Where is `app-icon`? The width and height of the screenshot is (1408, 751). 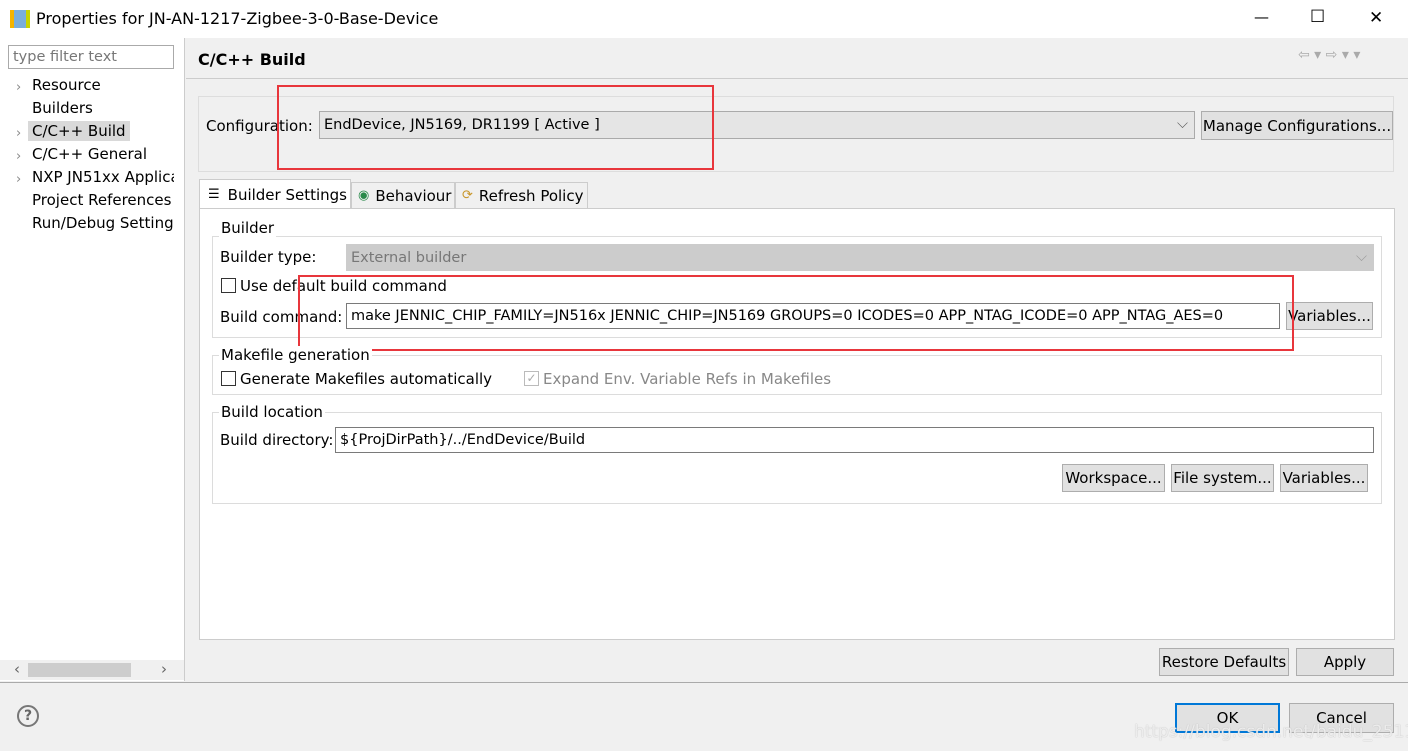 app-icon is located at coordinates (20, 19).